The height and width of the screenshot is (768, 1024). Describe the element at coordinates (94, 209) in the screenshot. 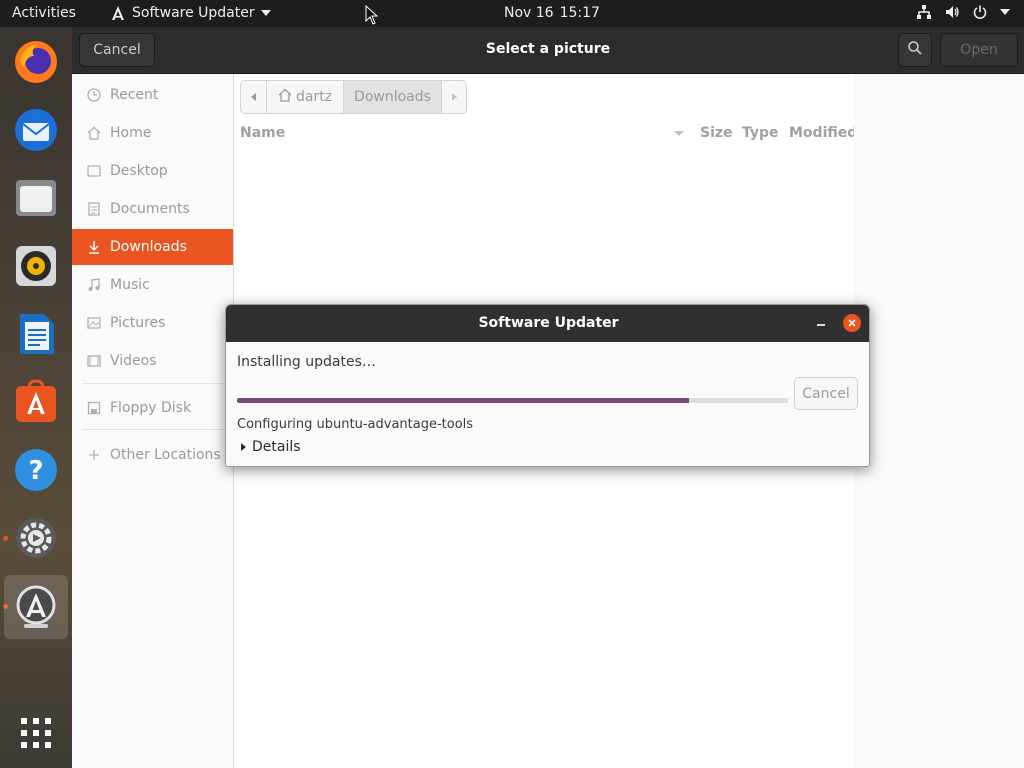

I see `documents-icon` at that location.